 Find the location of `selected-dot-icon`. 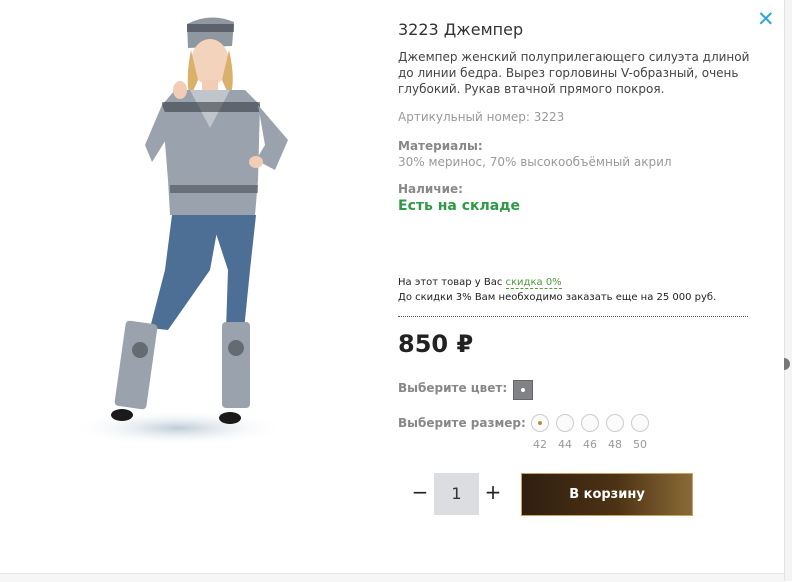

selected-dot-icon is located at coordinates (523, 390).